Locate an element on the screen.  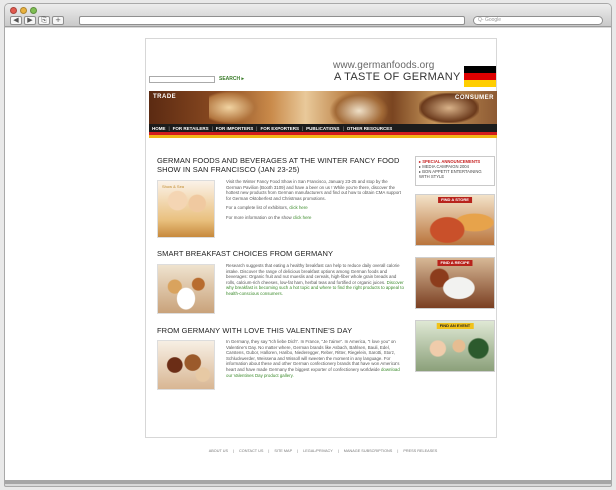
article-image-fancy-food: Show & Sea is located at coordinates (186, 209).